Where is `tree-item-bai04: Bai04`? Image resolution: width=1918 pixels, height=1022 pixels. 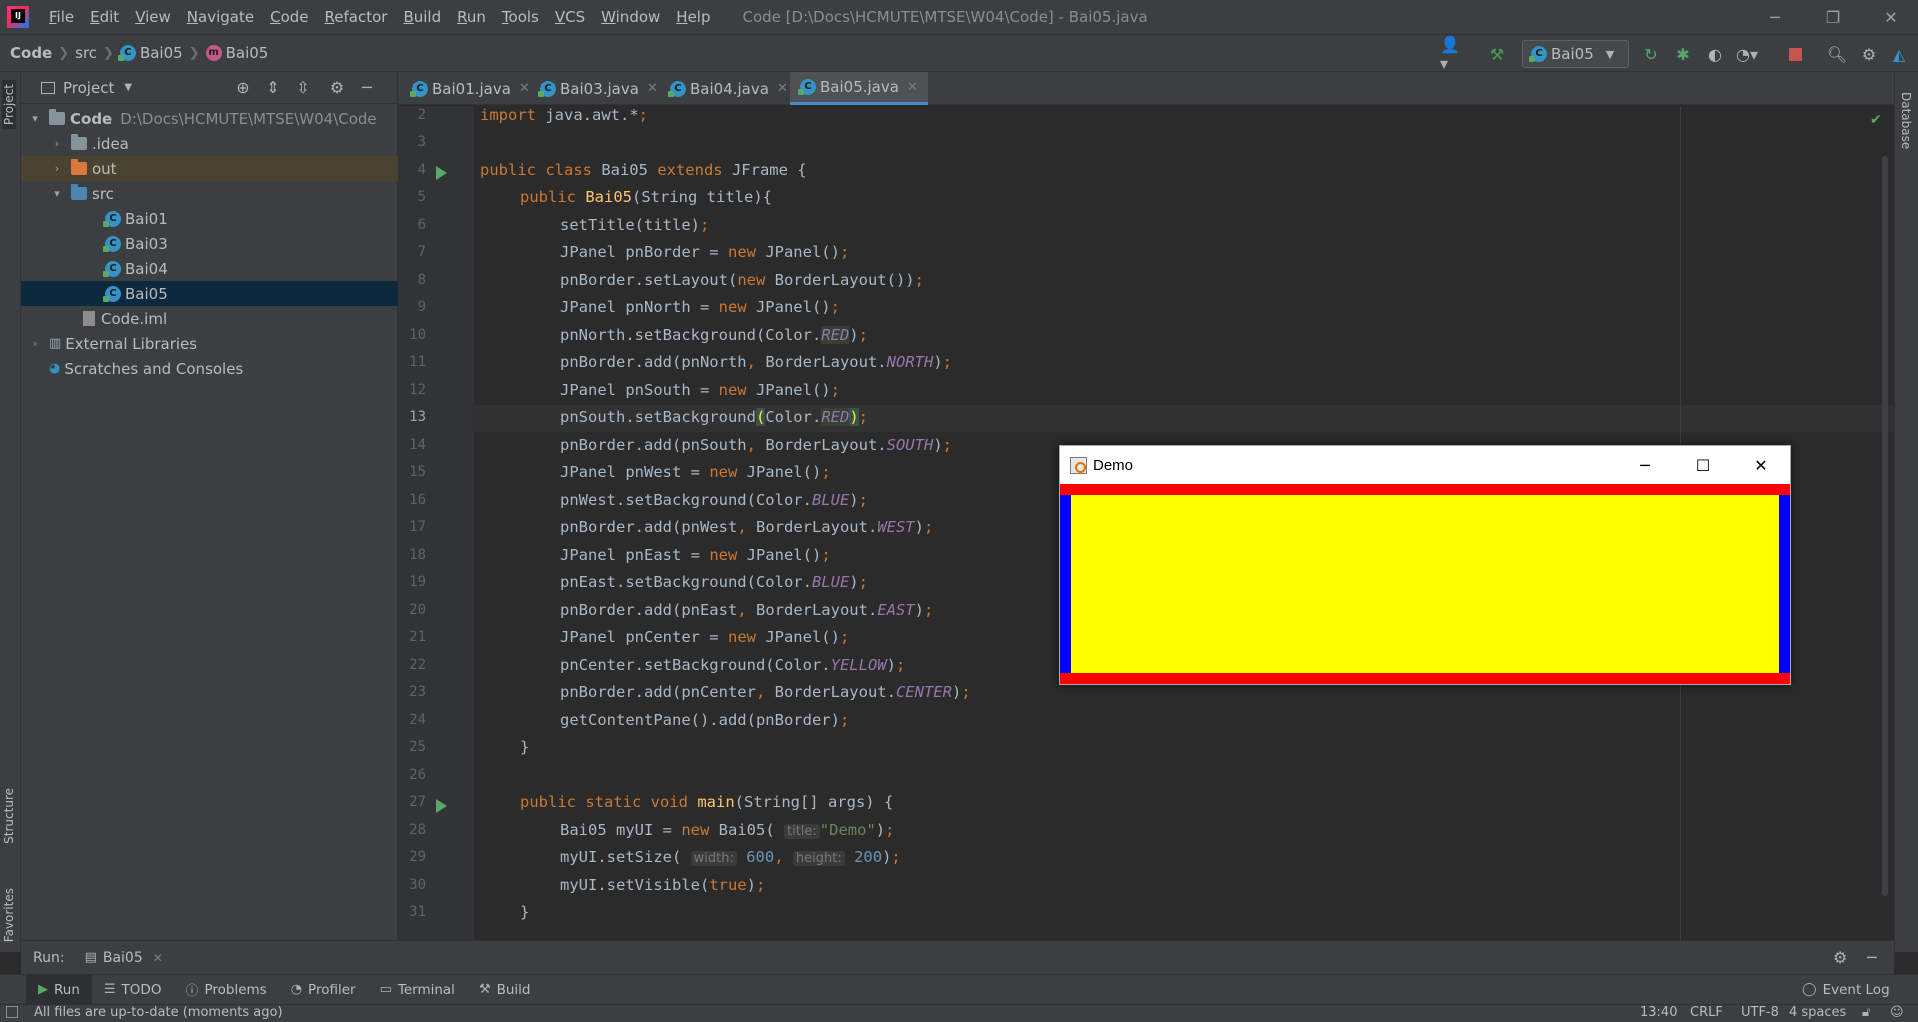
tree-item-bai04: Bai04 is located at coordinates (209, 268).